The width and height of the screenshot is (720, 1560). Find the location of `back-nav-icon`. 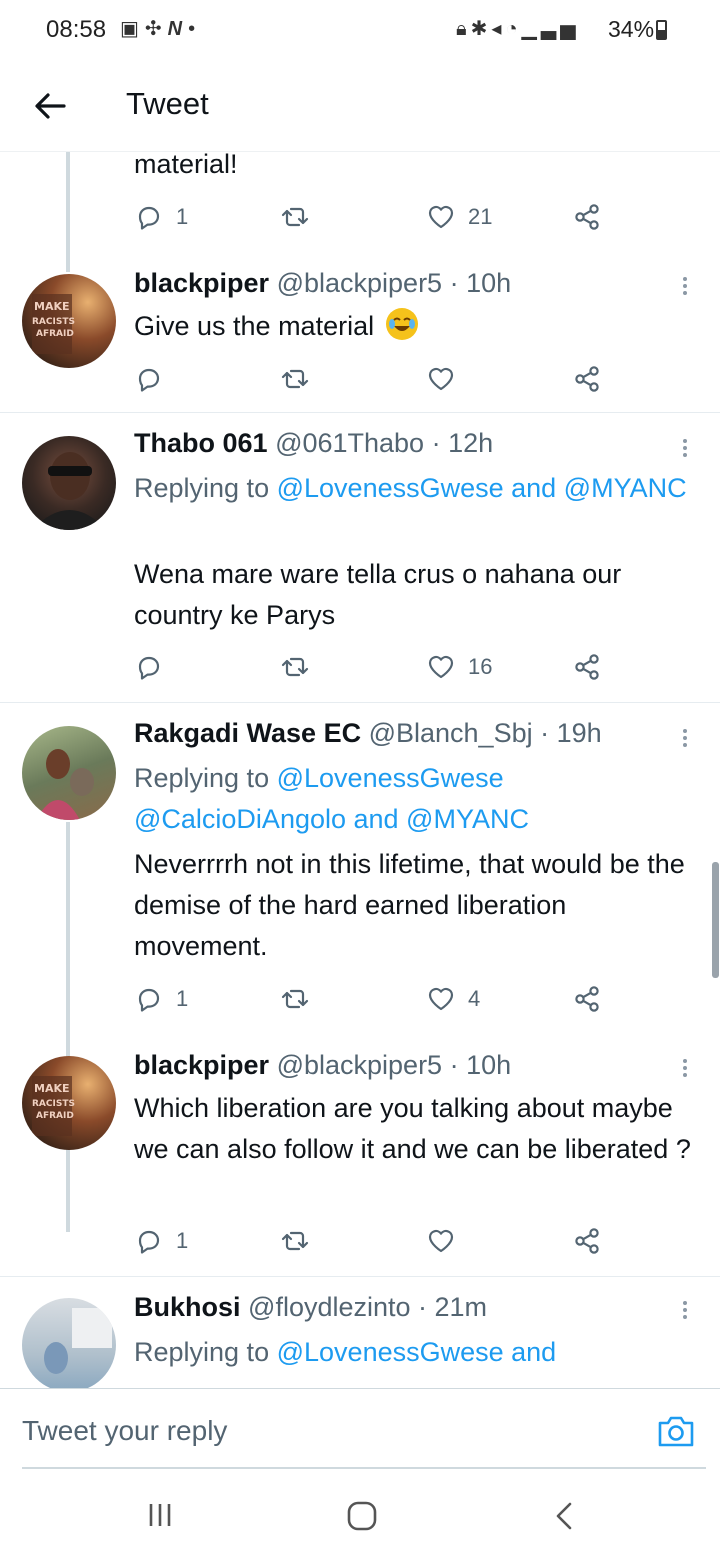

back-nav-icon is located at coordinates (564, 1518).